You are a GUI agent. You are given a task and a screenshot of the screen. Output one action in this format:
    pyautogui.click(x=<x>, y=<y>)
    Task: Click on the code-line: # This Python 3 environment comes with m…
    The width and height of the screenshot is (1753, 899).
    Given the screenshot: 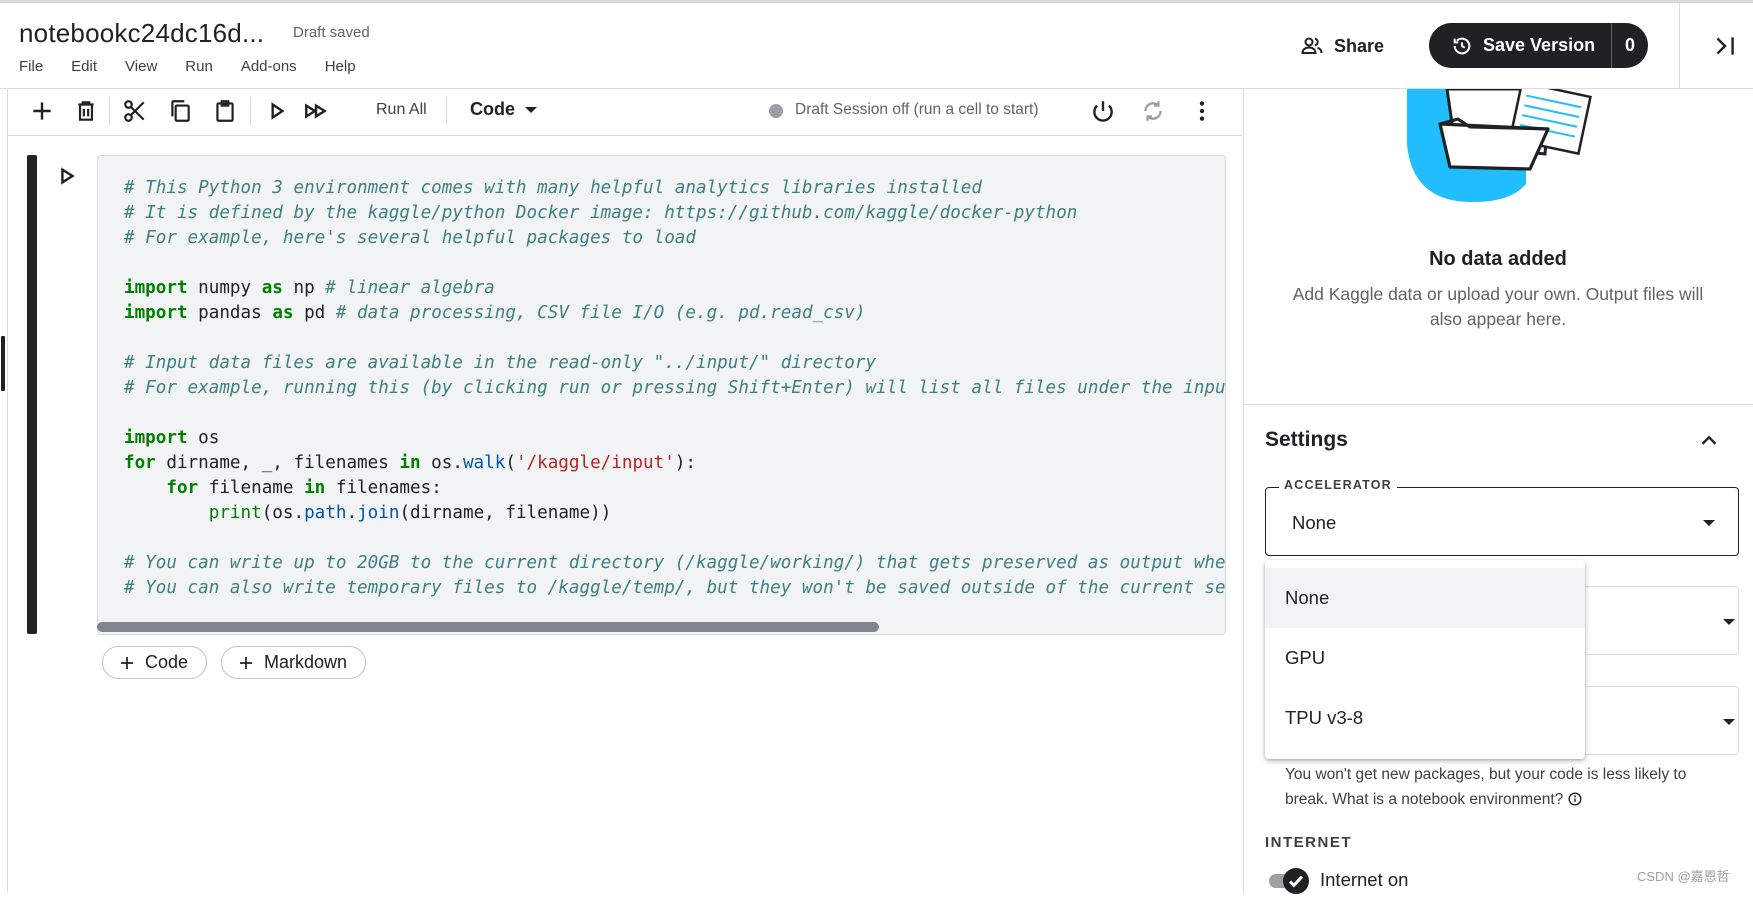 What is the action you would take?
    pyautogui.click(x=553, y=188)
    